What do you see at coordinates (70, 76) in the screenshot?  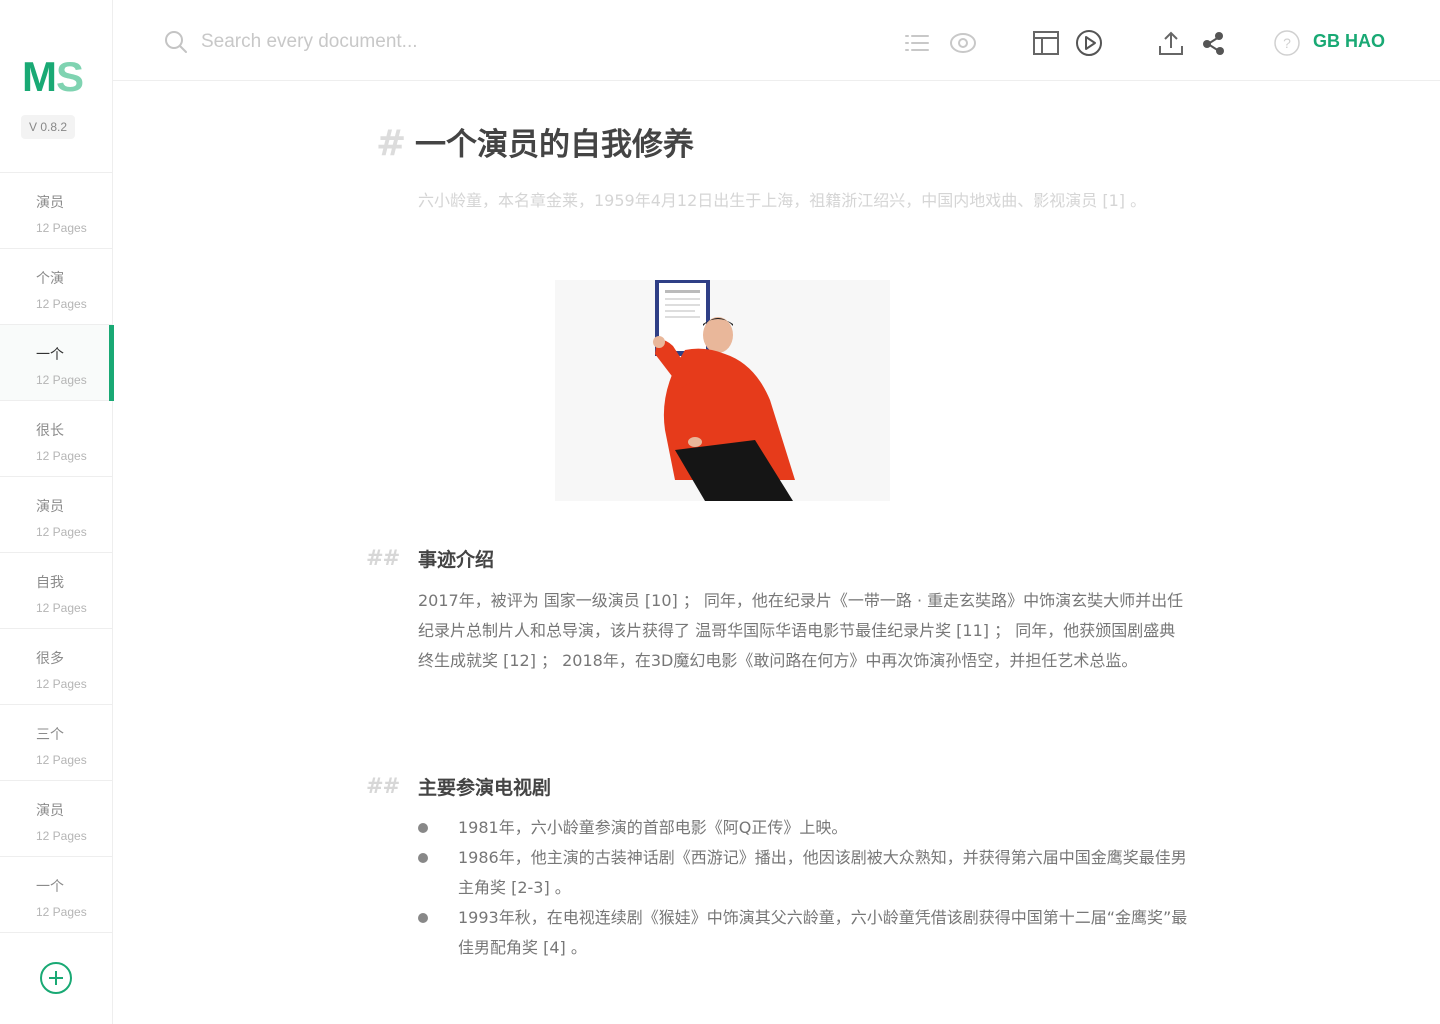 I see `logo-letter-s: S` at bounding box center [70, 76].